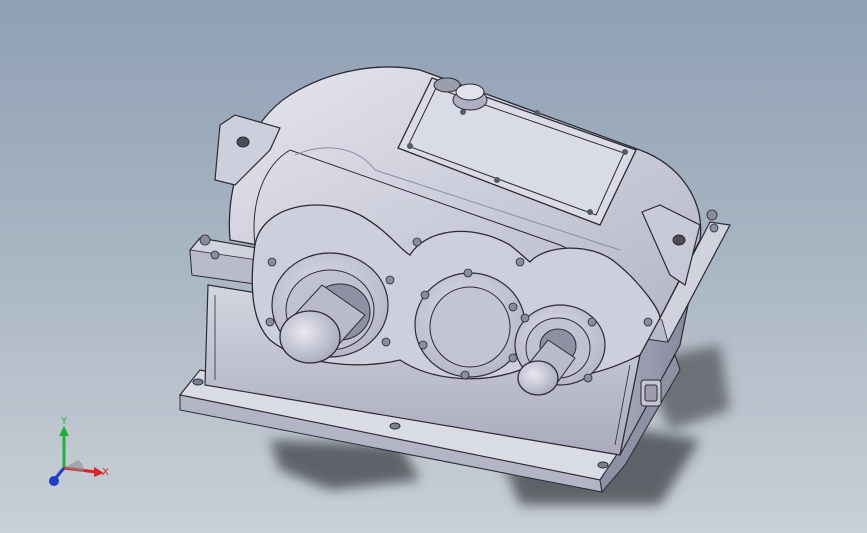  I want to click on triad-y-label: Y, so click(64, 421).